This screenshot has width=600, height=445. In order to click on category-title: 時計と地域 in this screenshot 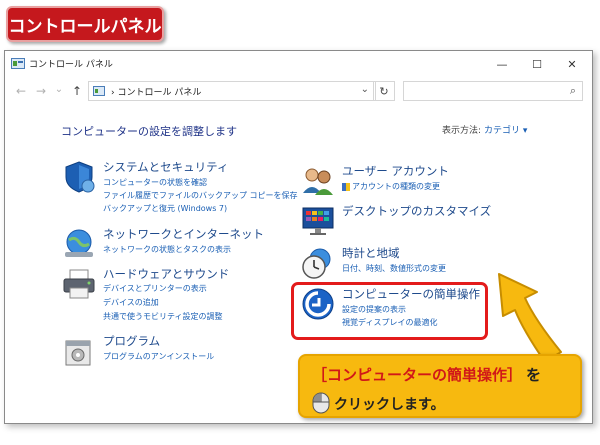, I will do `click(371, 253)`.